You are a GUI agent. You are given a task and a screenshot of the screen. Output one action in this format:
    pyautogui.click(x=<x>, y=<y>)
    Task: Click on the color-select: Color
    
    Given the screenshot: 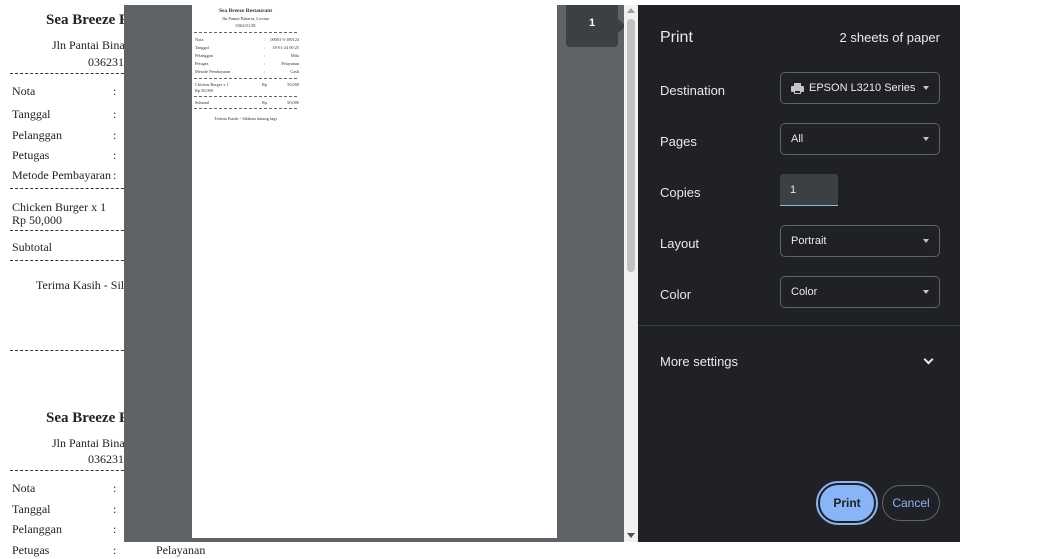 What is the action you would take?
    pyautogui.click(x=860, y=292)
    